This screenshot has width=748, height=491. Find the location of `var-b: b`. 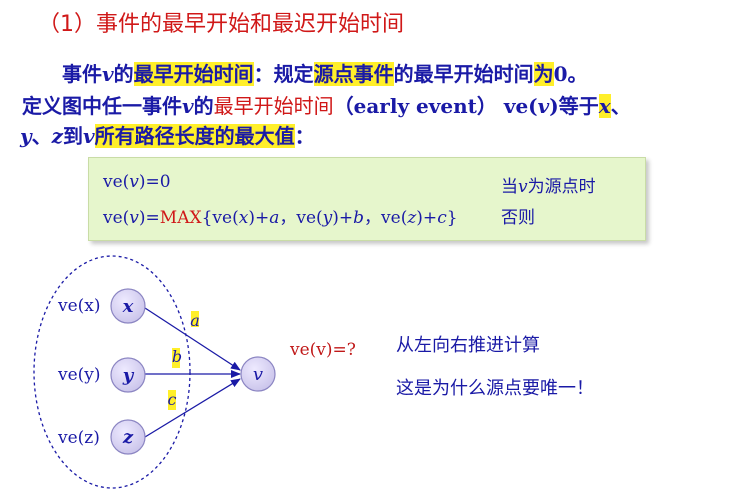

var-b: b is located at coordinates (359, 218).